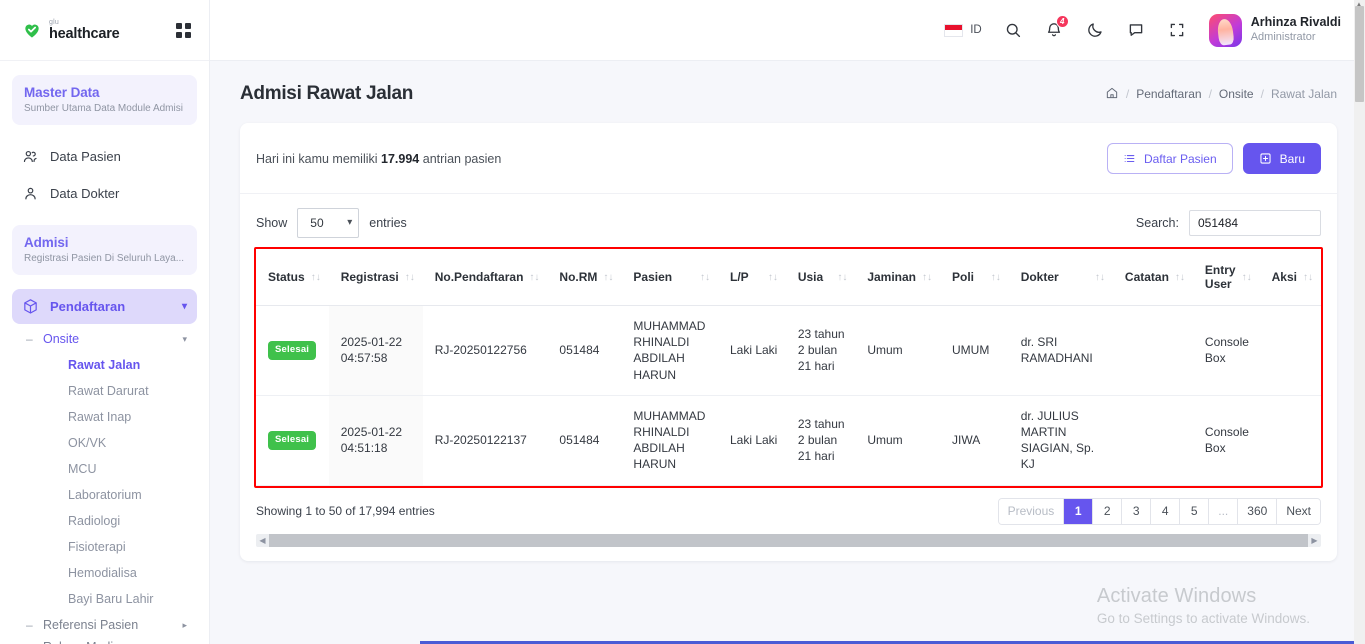 Image resolution: width=1365 pixels, height=644 pixels. Describe the element at coordinates (104, 417) in the screenshot. I see `sidebar-item-rawat-inap: Rawat Inap` at that location.